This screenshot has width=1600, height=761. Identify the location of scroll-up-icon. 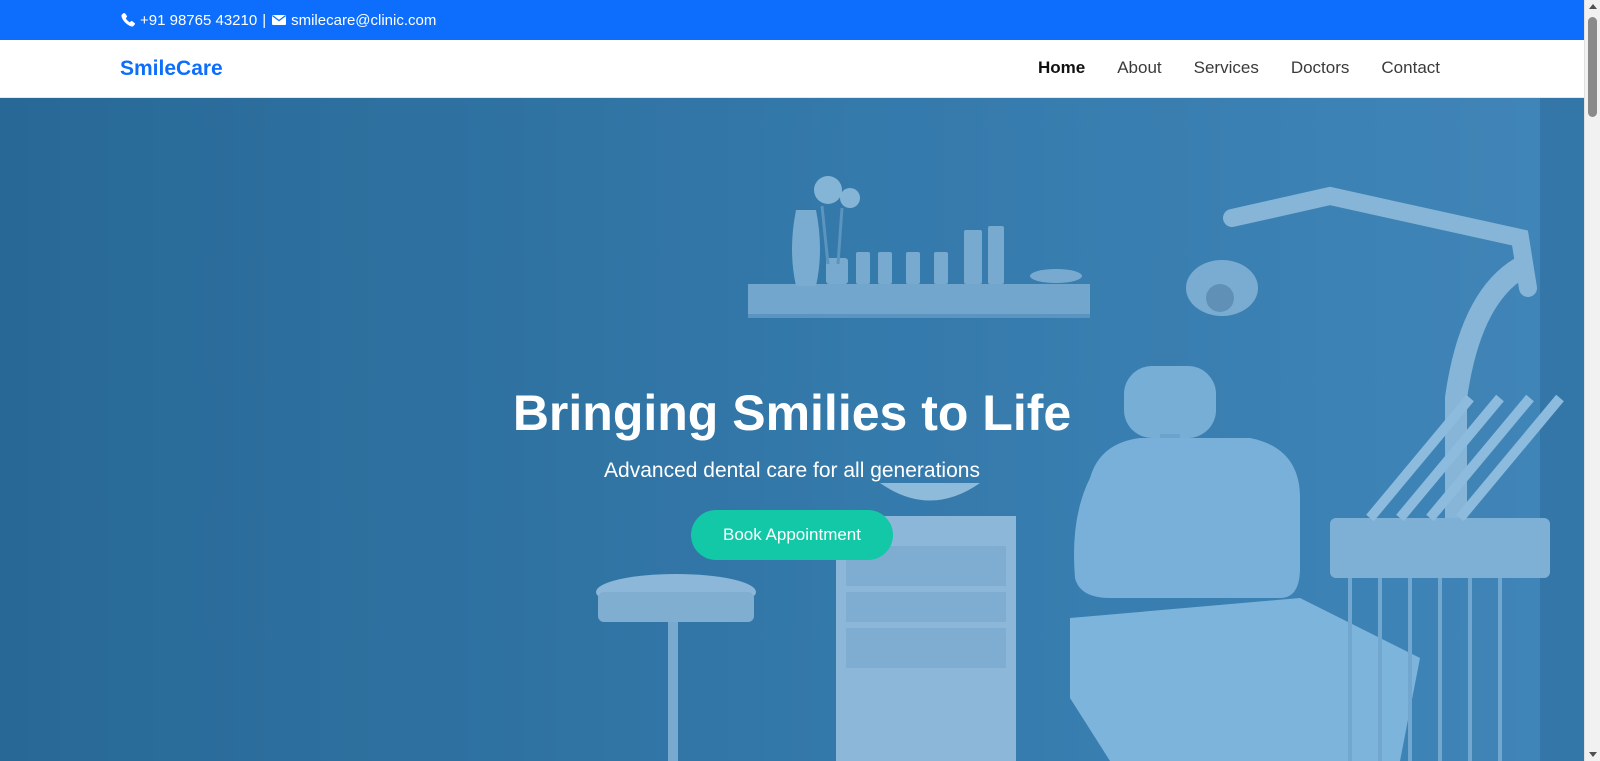
(1593, 6).